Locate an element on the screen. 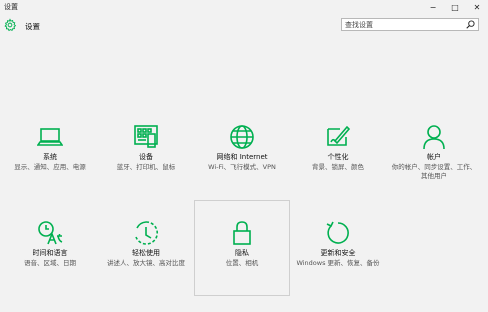  title-bar: 设置 − □ ✕ is located at coordinates (244, 7).